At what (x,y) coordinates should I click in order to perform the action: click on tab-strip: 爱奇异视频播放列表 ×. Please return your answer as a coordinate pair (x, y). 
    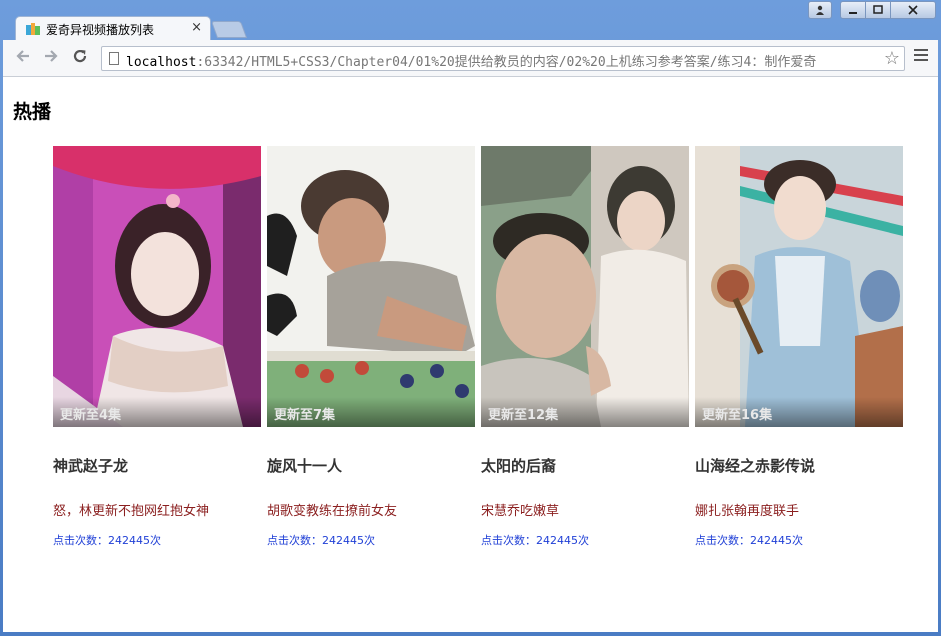
    Looking at the image, I should click on (470, 20).